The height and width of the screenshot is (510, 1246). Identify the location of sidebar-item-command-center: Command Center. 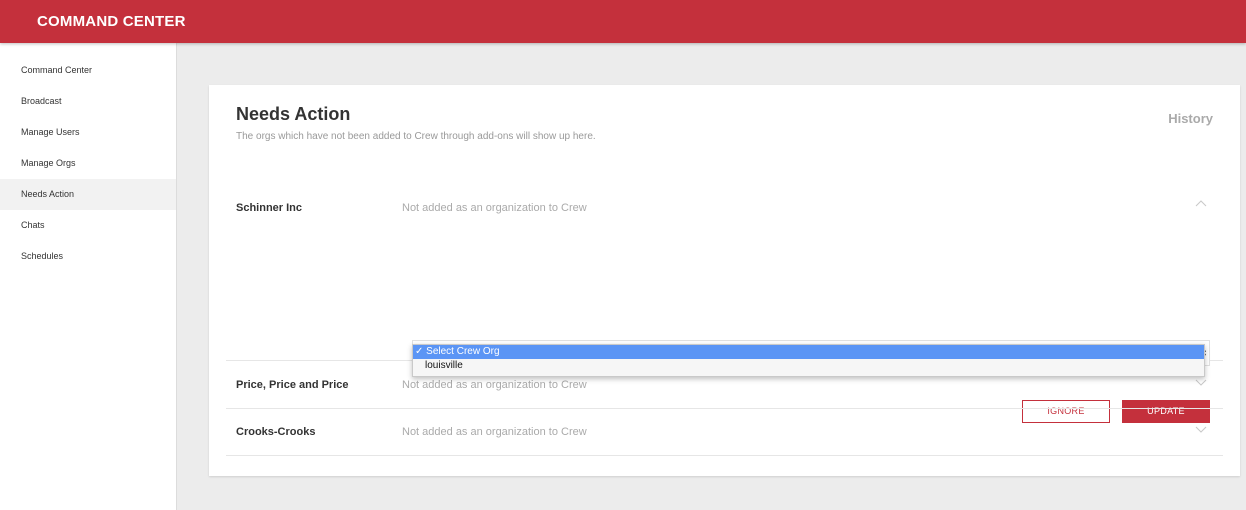
(88, 70).